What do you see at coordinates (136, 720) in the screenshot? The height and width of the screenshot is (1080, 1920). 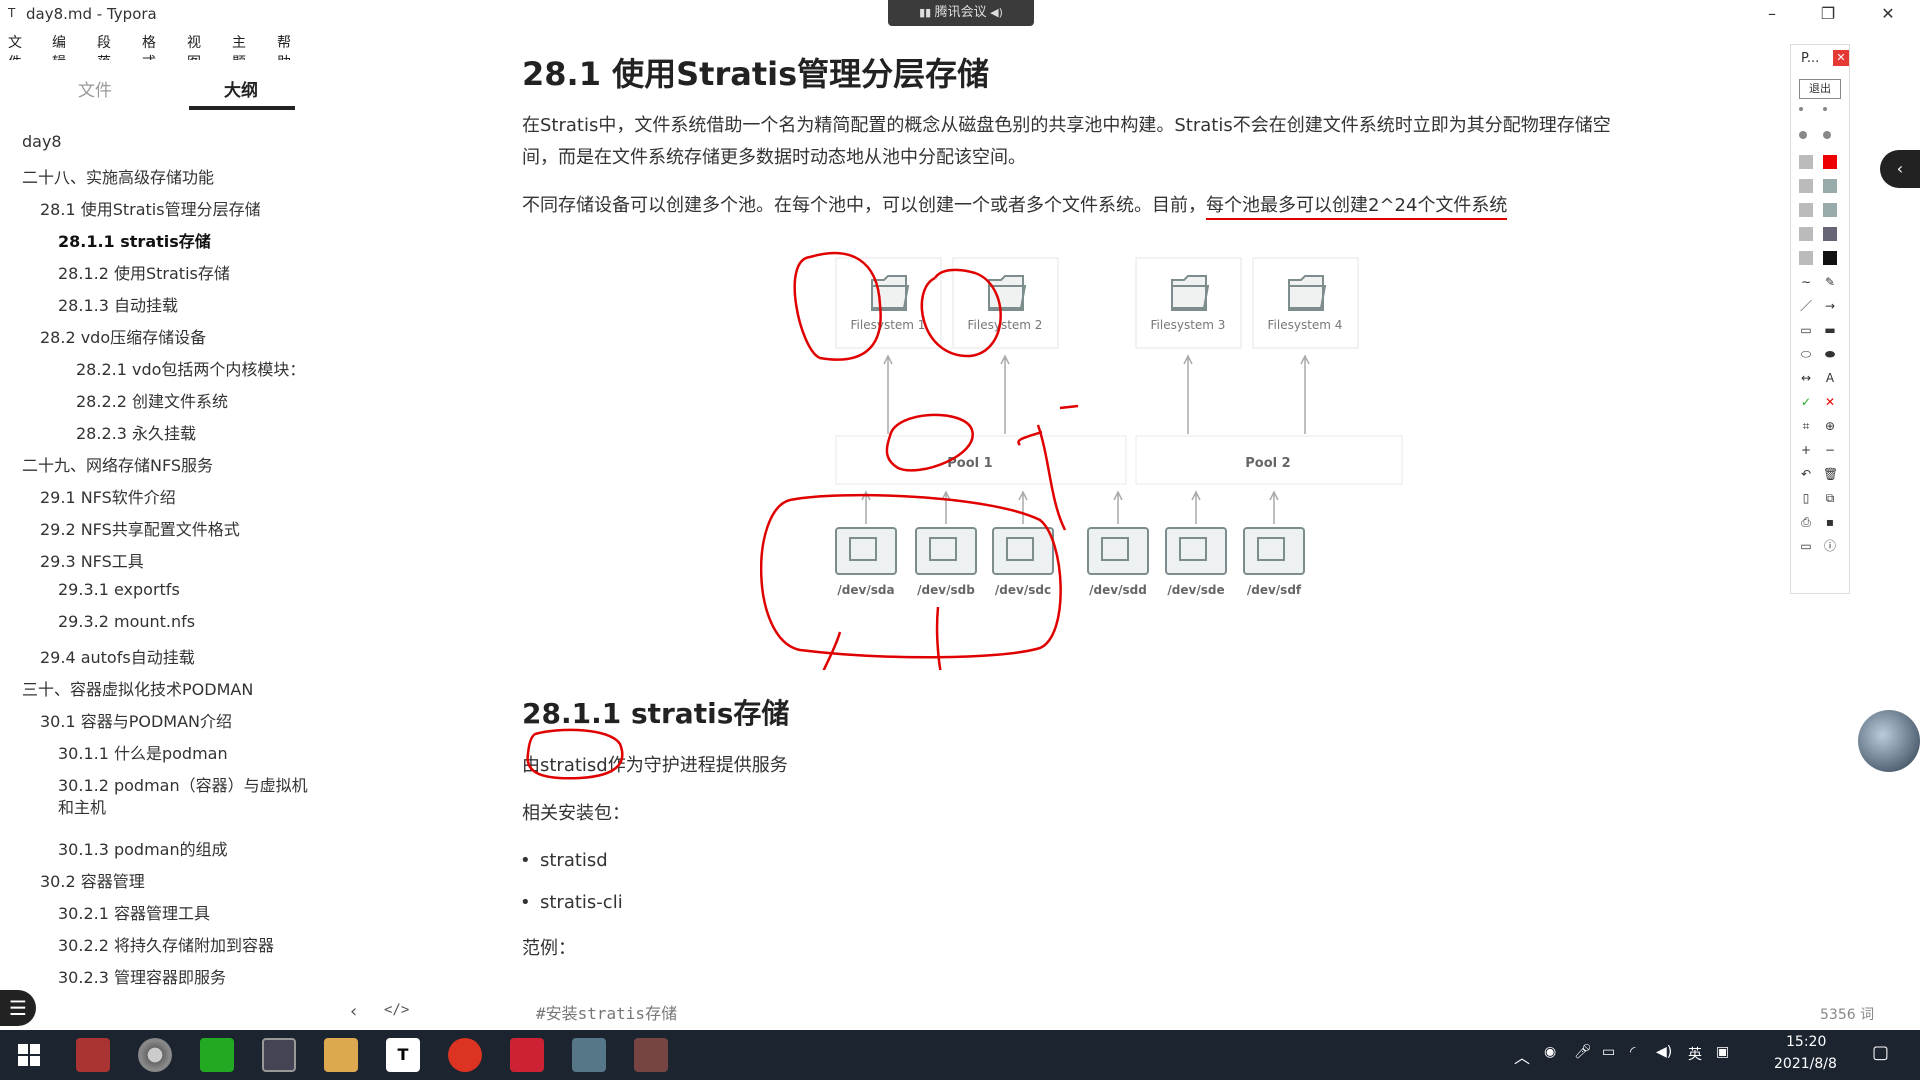 I see `sidebar-outline-item: 30.1 容器与PODMAN介绍` at bounding box center [136, 720].